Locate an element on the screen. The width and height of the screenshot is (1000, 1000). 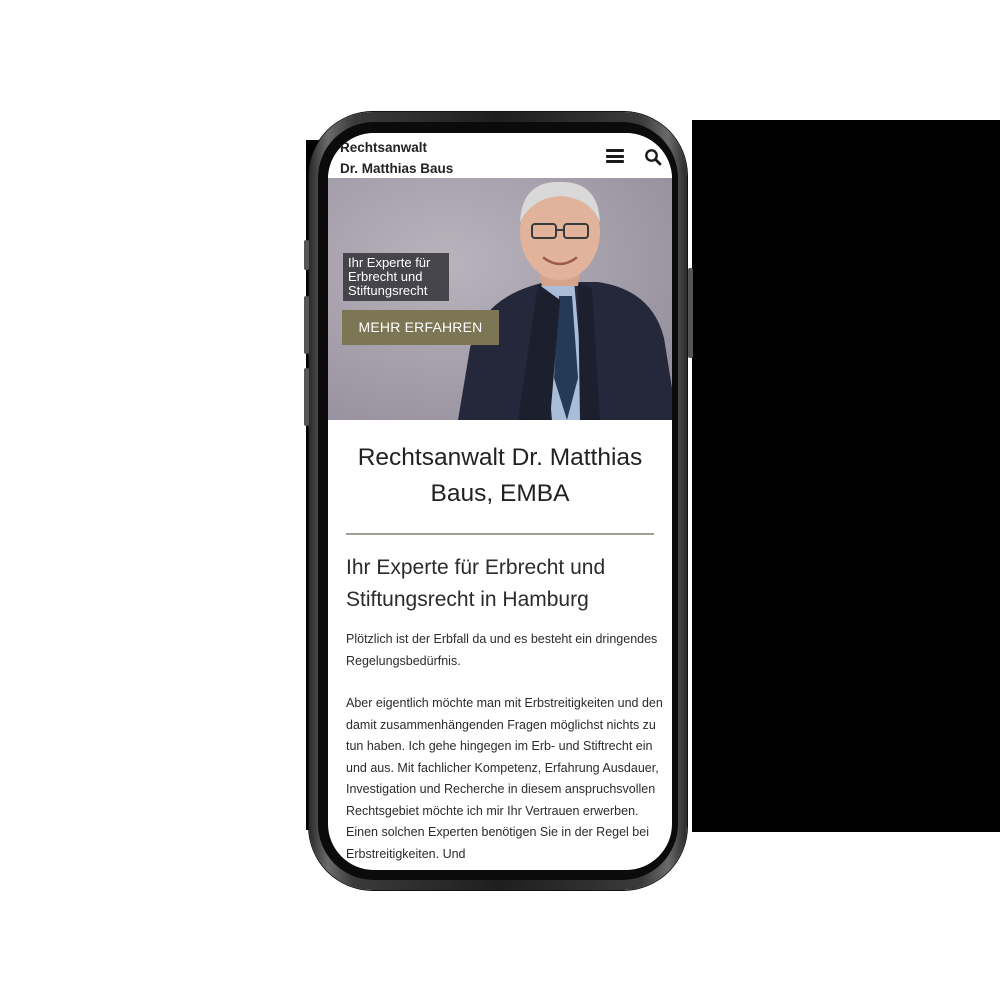
brand-line-1: Rechtsanwalt is located at coordinates (384, 147).